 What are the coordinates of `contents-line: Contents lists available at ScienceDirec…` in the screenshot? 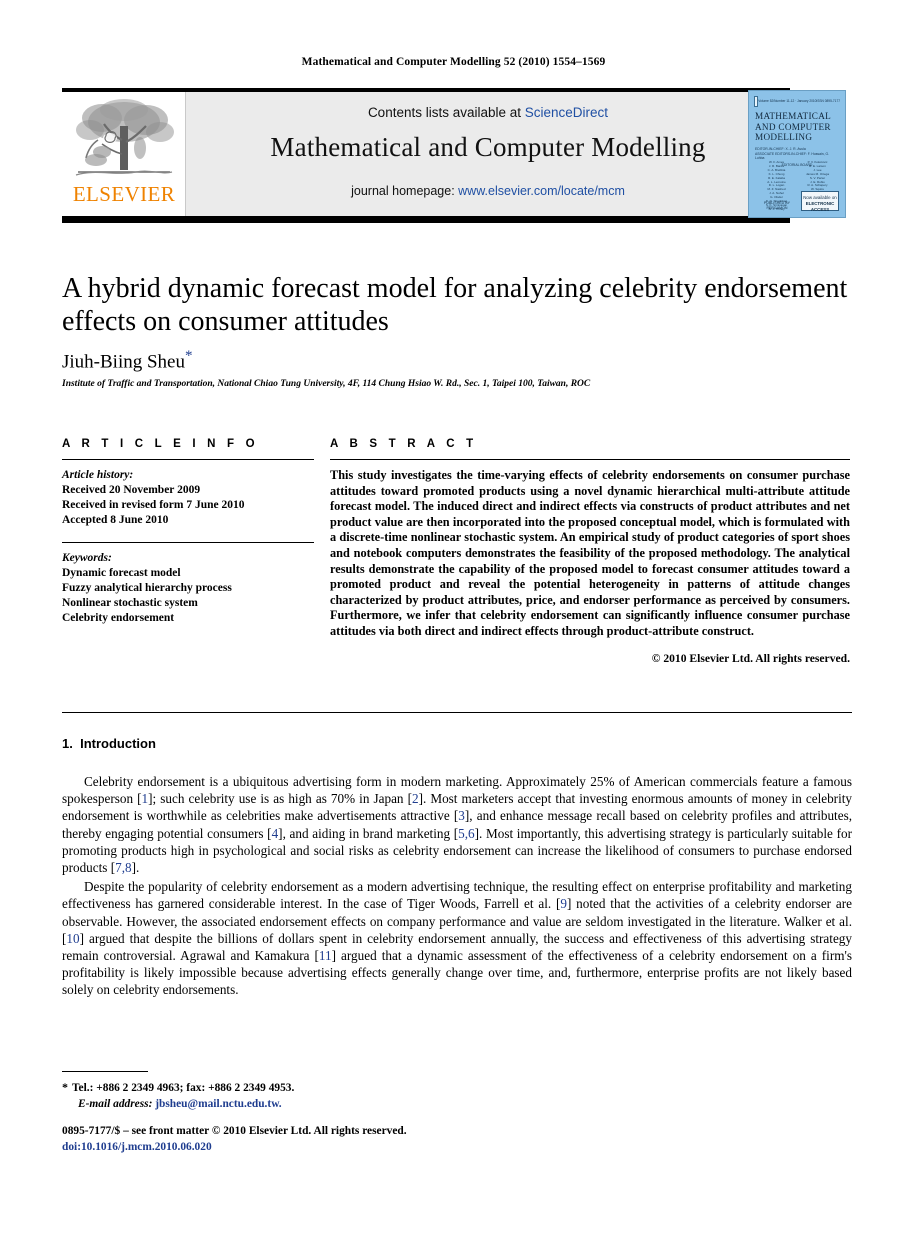 It's located at (488, 112).